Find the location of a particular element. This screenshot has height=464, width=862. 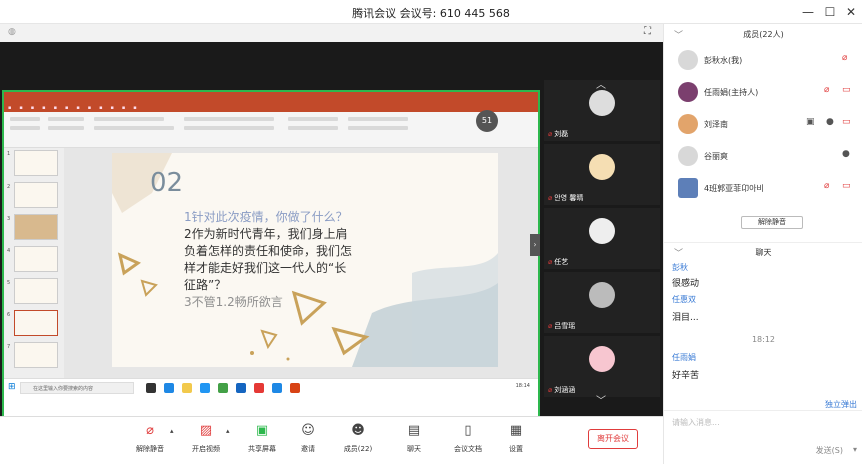

popout-chat-link: 独立弹出 is located at coordinates (841, 404).